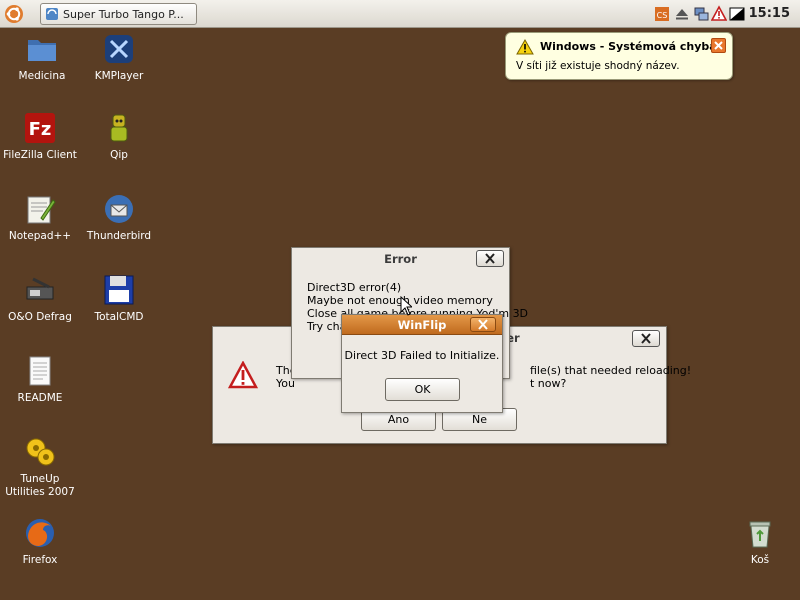 The height and width of the screenshot is (600, 800). I want to click on desktop-icon-notepadpp: Notepad++, so click(40, 217).